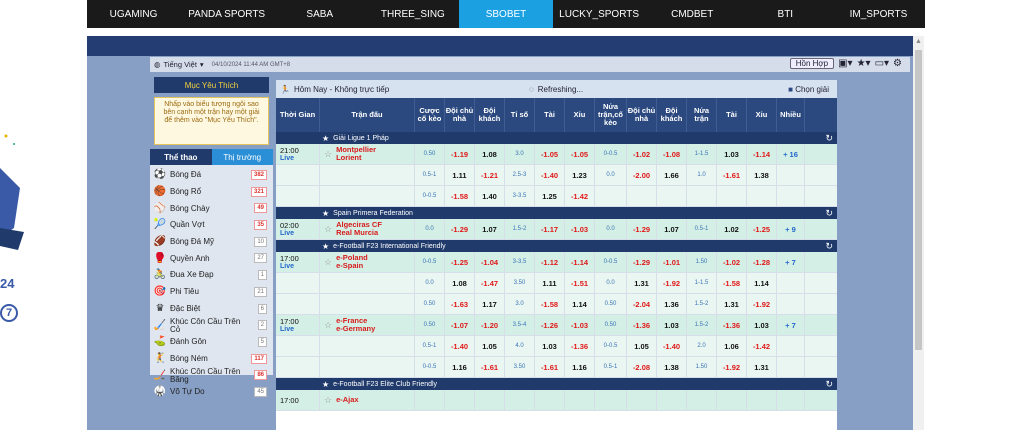 Image resolution: width=1024 pixels, height=430 pixels. I want to click on nav-tab-bti: BTI, so click(785, 14).